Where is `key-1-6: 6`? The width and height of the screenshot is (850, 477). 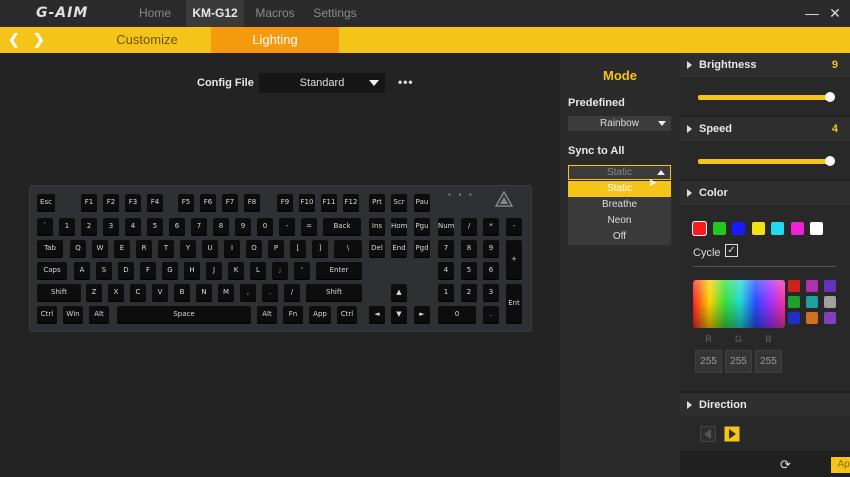 key-1-6: 6 is located at coordinates (177, 226).